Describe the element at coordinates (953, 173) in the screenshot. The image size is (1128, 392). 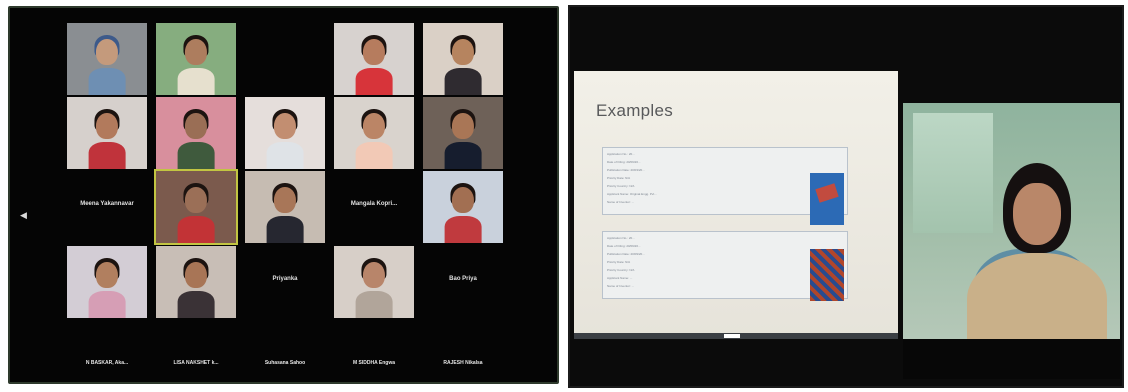
I see `background-window` at that location.